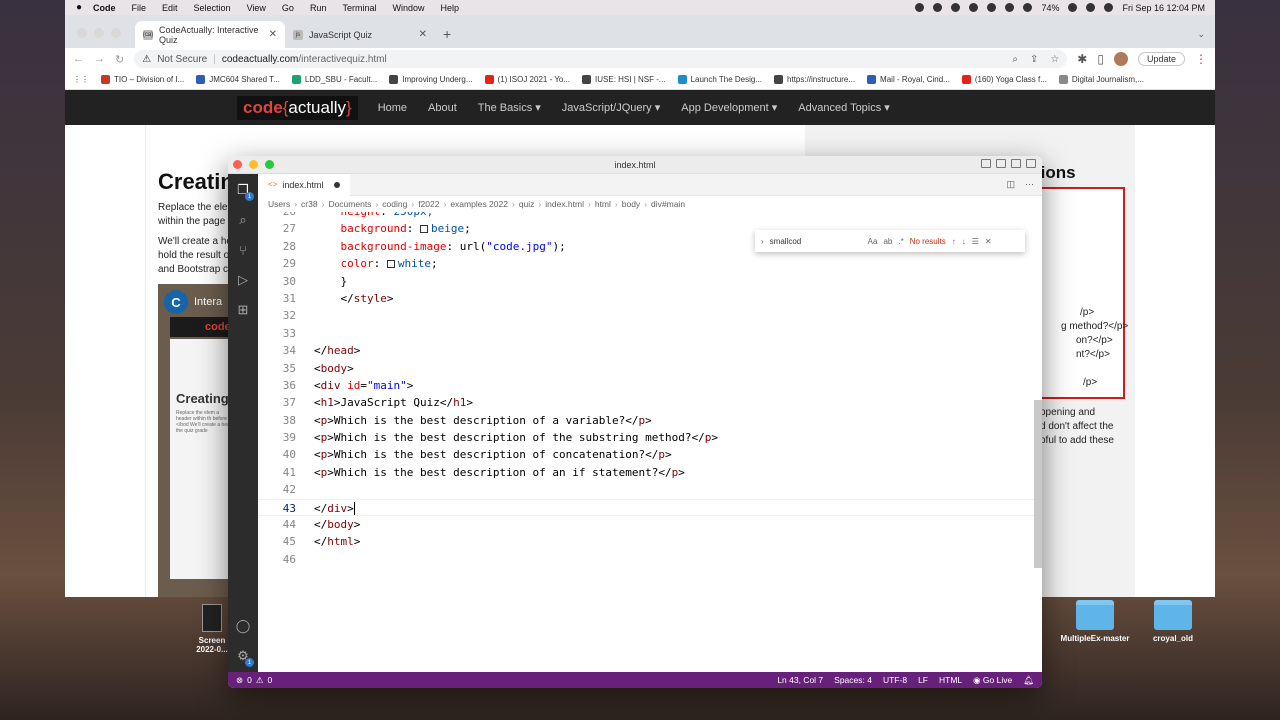  I want to click on nav-app-development: App Development ▾, so click(729, 107).